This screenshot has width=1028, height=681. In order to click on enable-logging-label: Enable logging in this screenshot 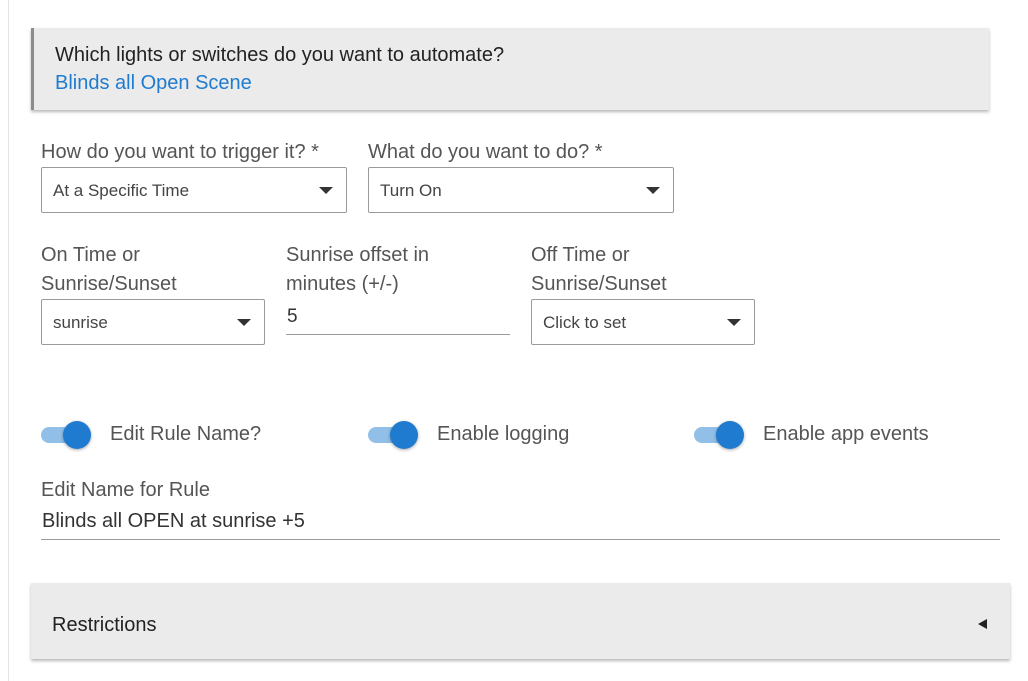, I will do `click(503, 434)`.